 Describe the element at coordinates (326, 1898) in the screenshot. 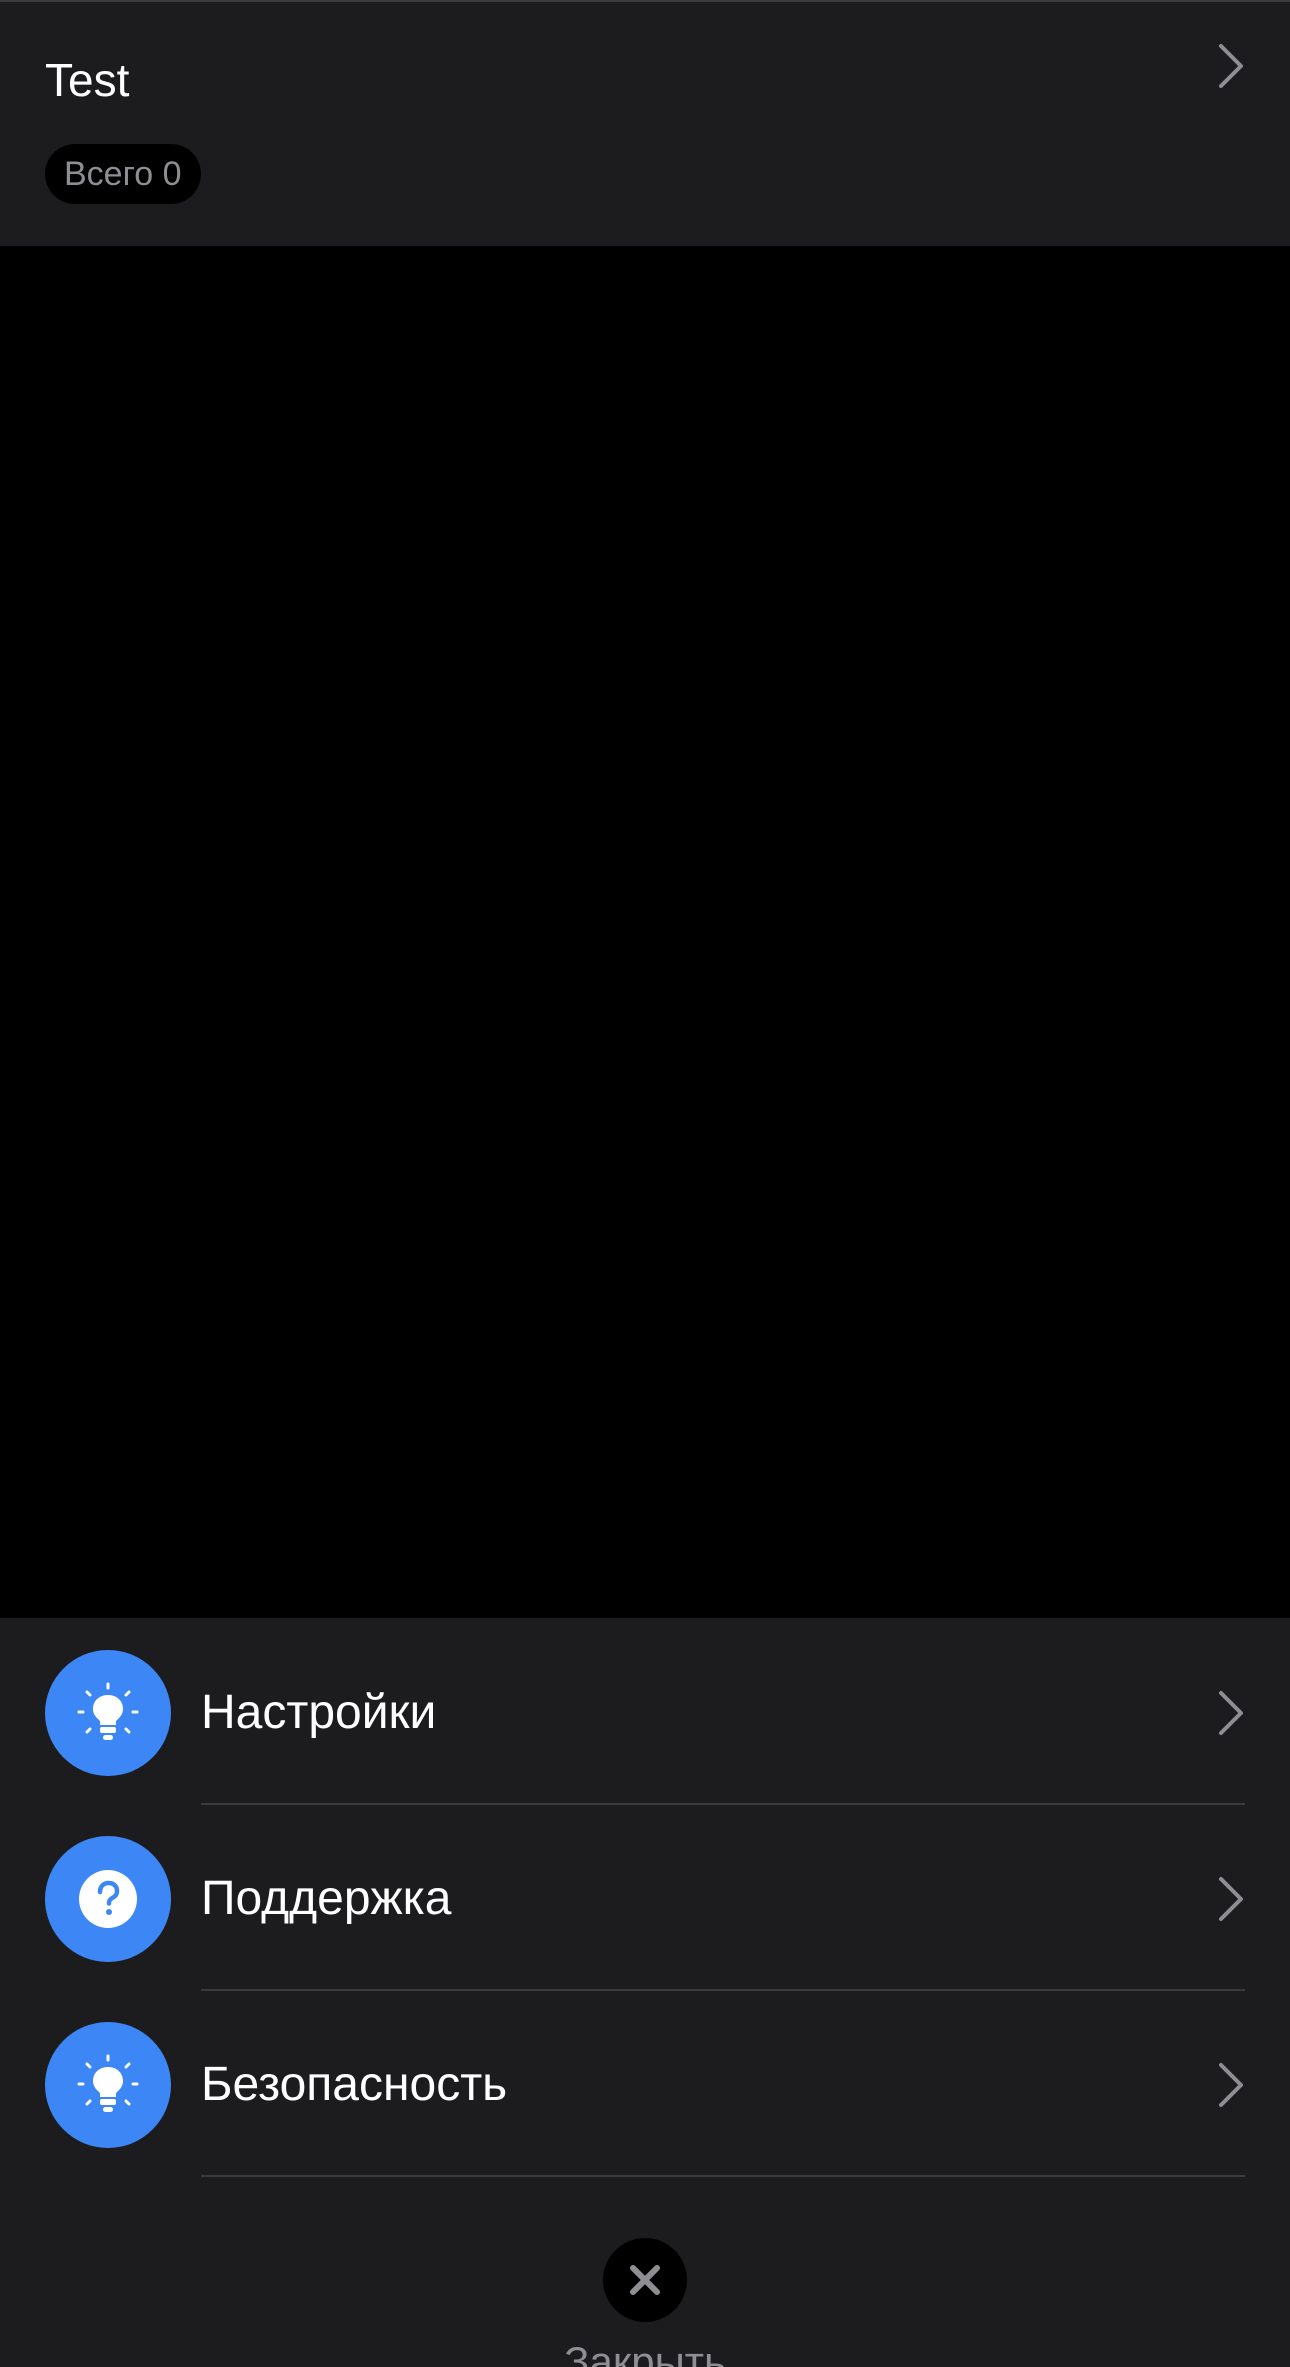

I see `menu-item-label: Поддержка` at that location.